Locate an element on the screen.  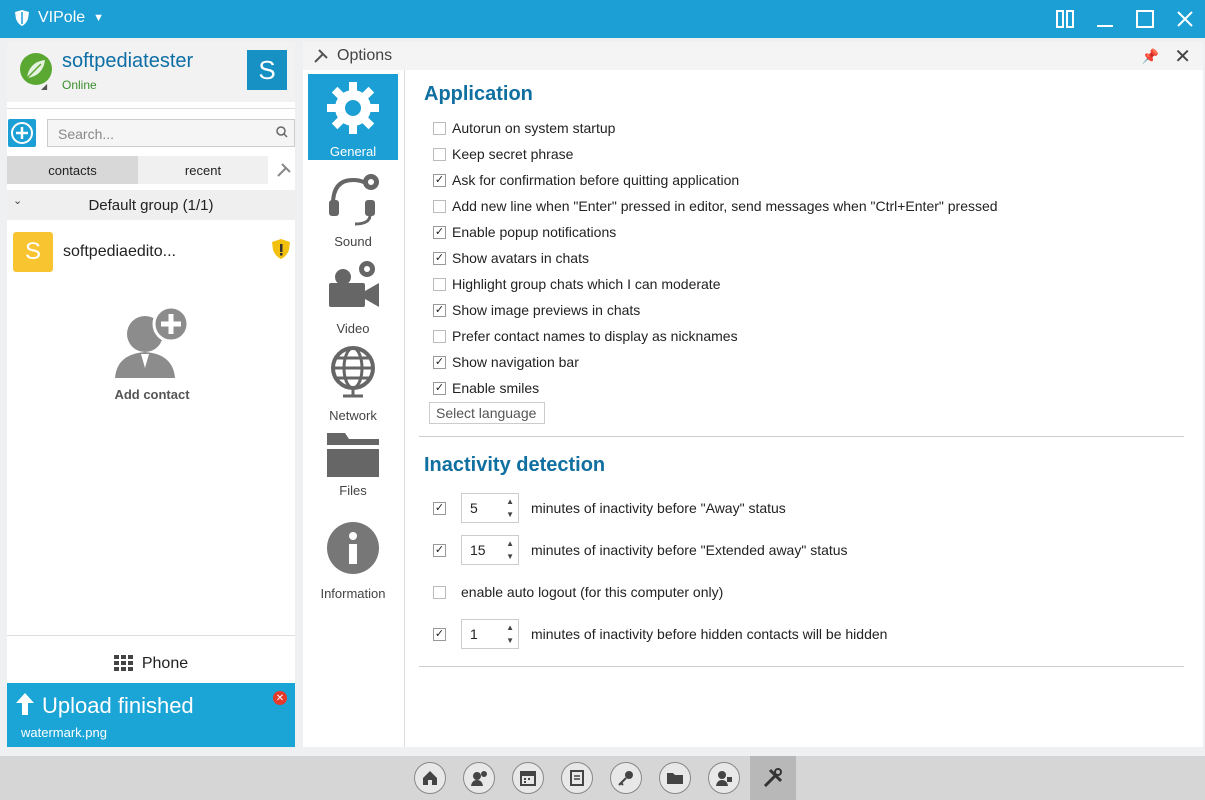
option-row: ✓ Show navigation bar is located at coordinates (506, 362).